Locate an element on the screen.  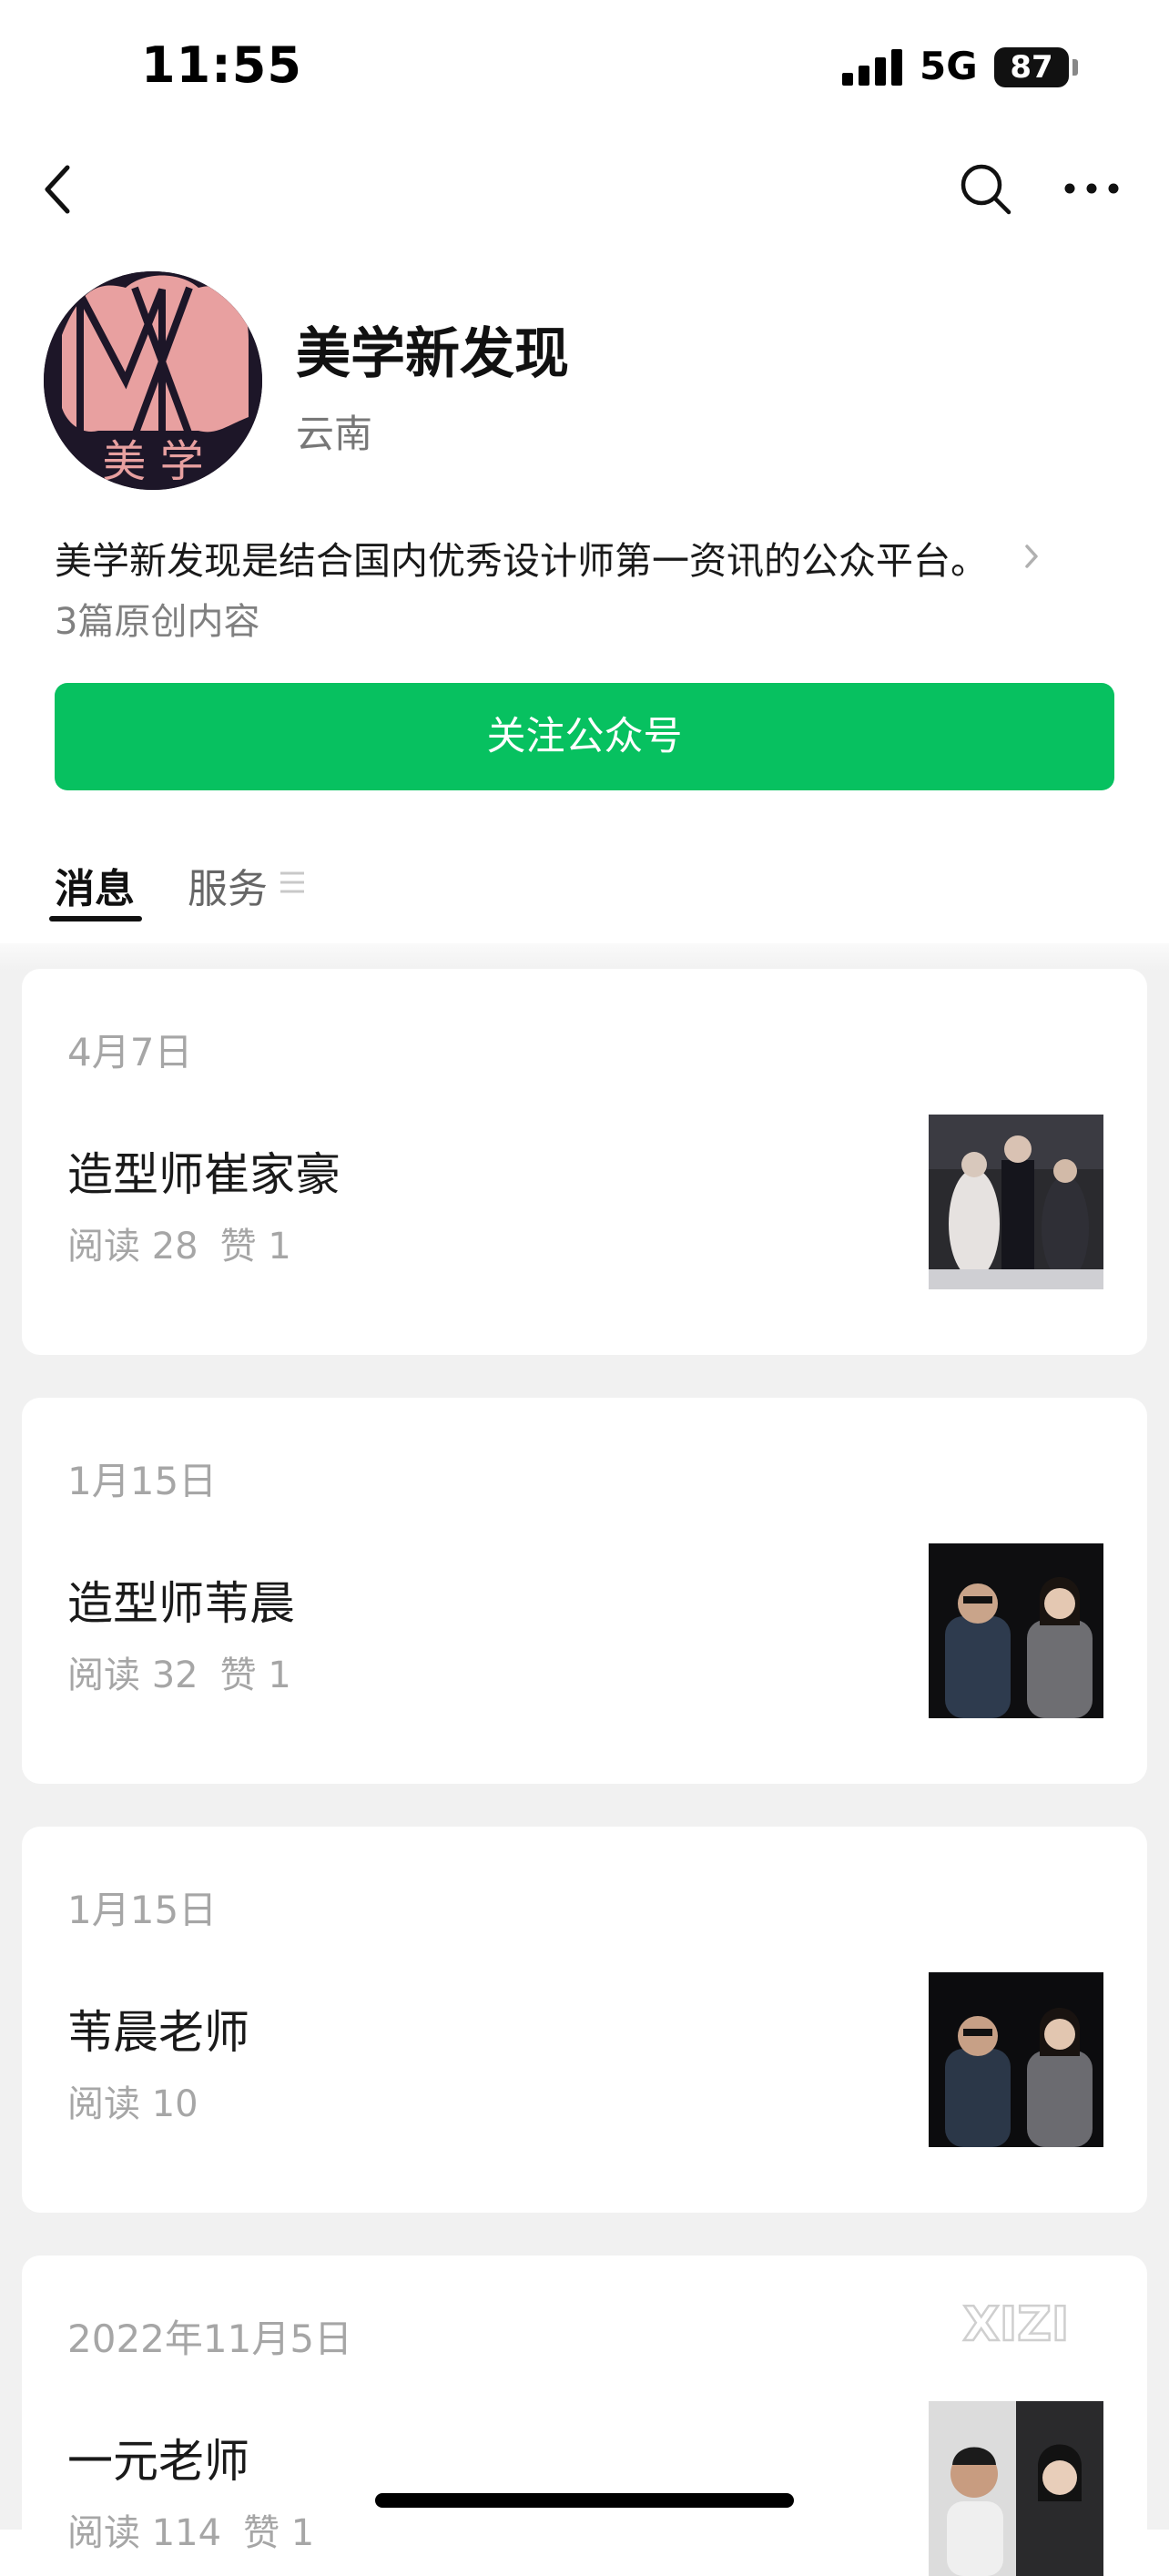
article-title: 造型师崔家豪 is located at coordinates (204, 1171).